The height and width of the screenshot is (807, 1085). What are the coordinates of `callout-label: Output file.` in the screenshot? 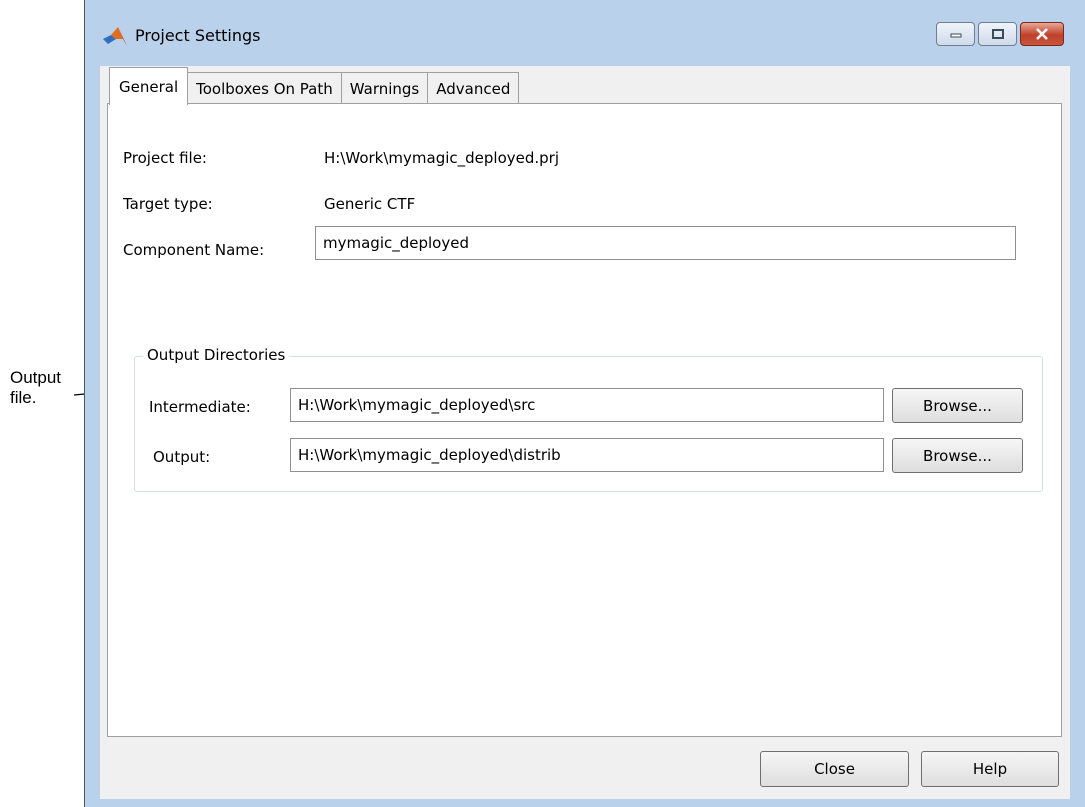 It's located at (35, 388).